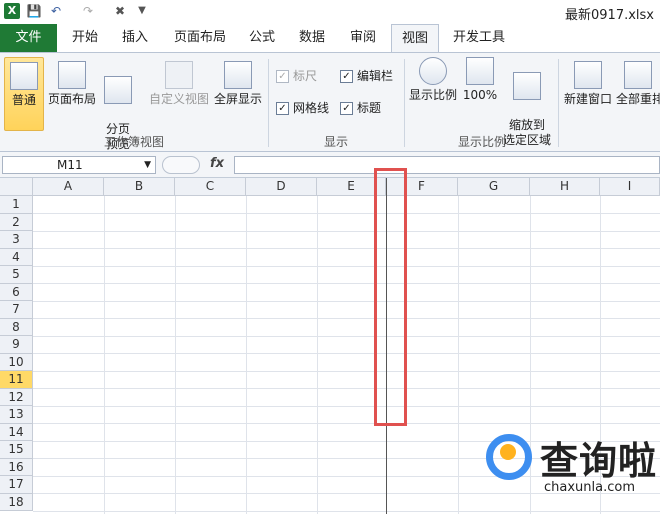  Describe the element at coordinates (16, 345) in the screenshot. I see `row-header-9: 9` at that location.